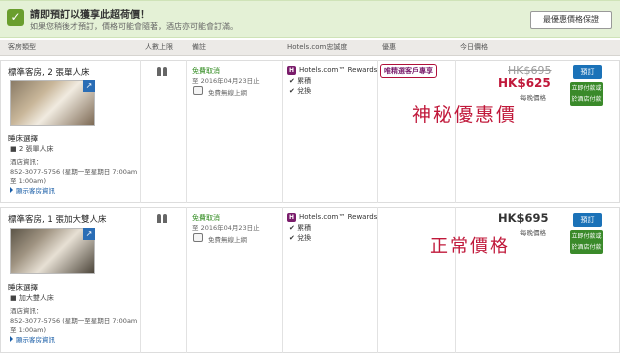  Describe the element at coordinates (571, 20) in the screenshot. I see `best-price-guarantee-button: 最優惠價格保證` at that location.